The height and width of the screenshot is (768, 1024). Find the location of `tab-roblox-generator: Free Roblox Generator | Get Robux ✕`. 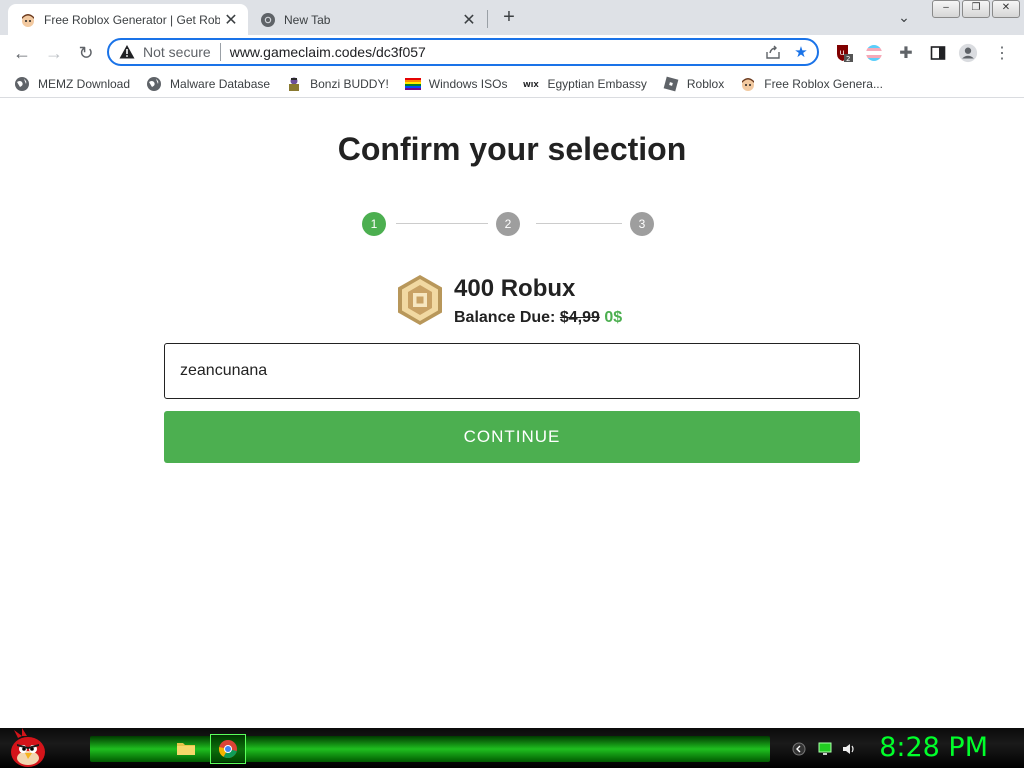

tab-roblox-generator: Free Roblox Generator | Get Robux ✕ is located at coordinates (128, 19).